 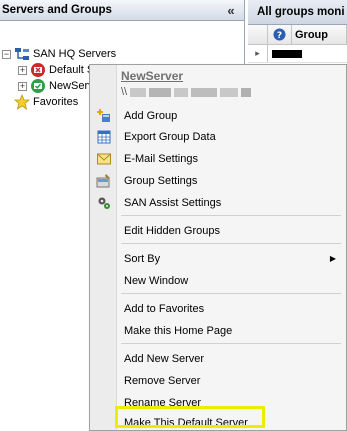 What do you see at coordinates (258, 53) in the screenshot?
I see `row-selector-icon: ▸` at bounding box center [258, 53].